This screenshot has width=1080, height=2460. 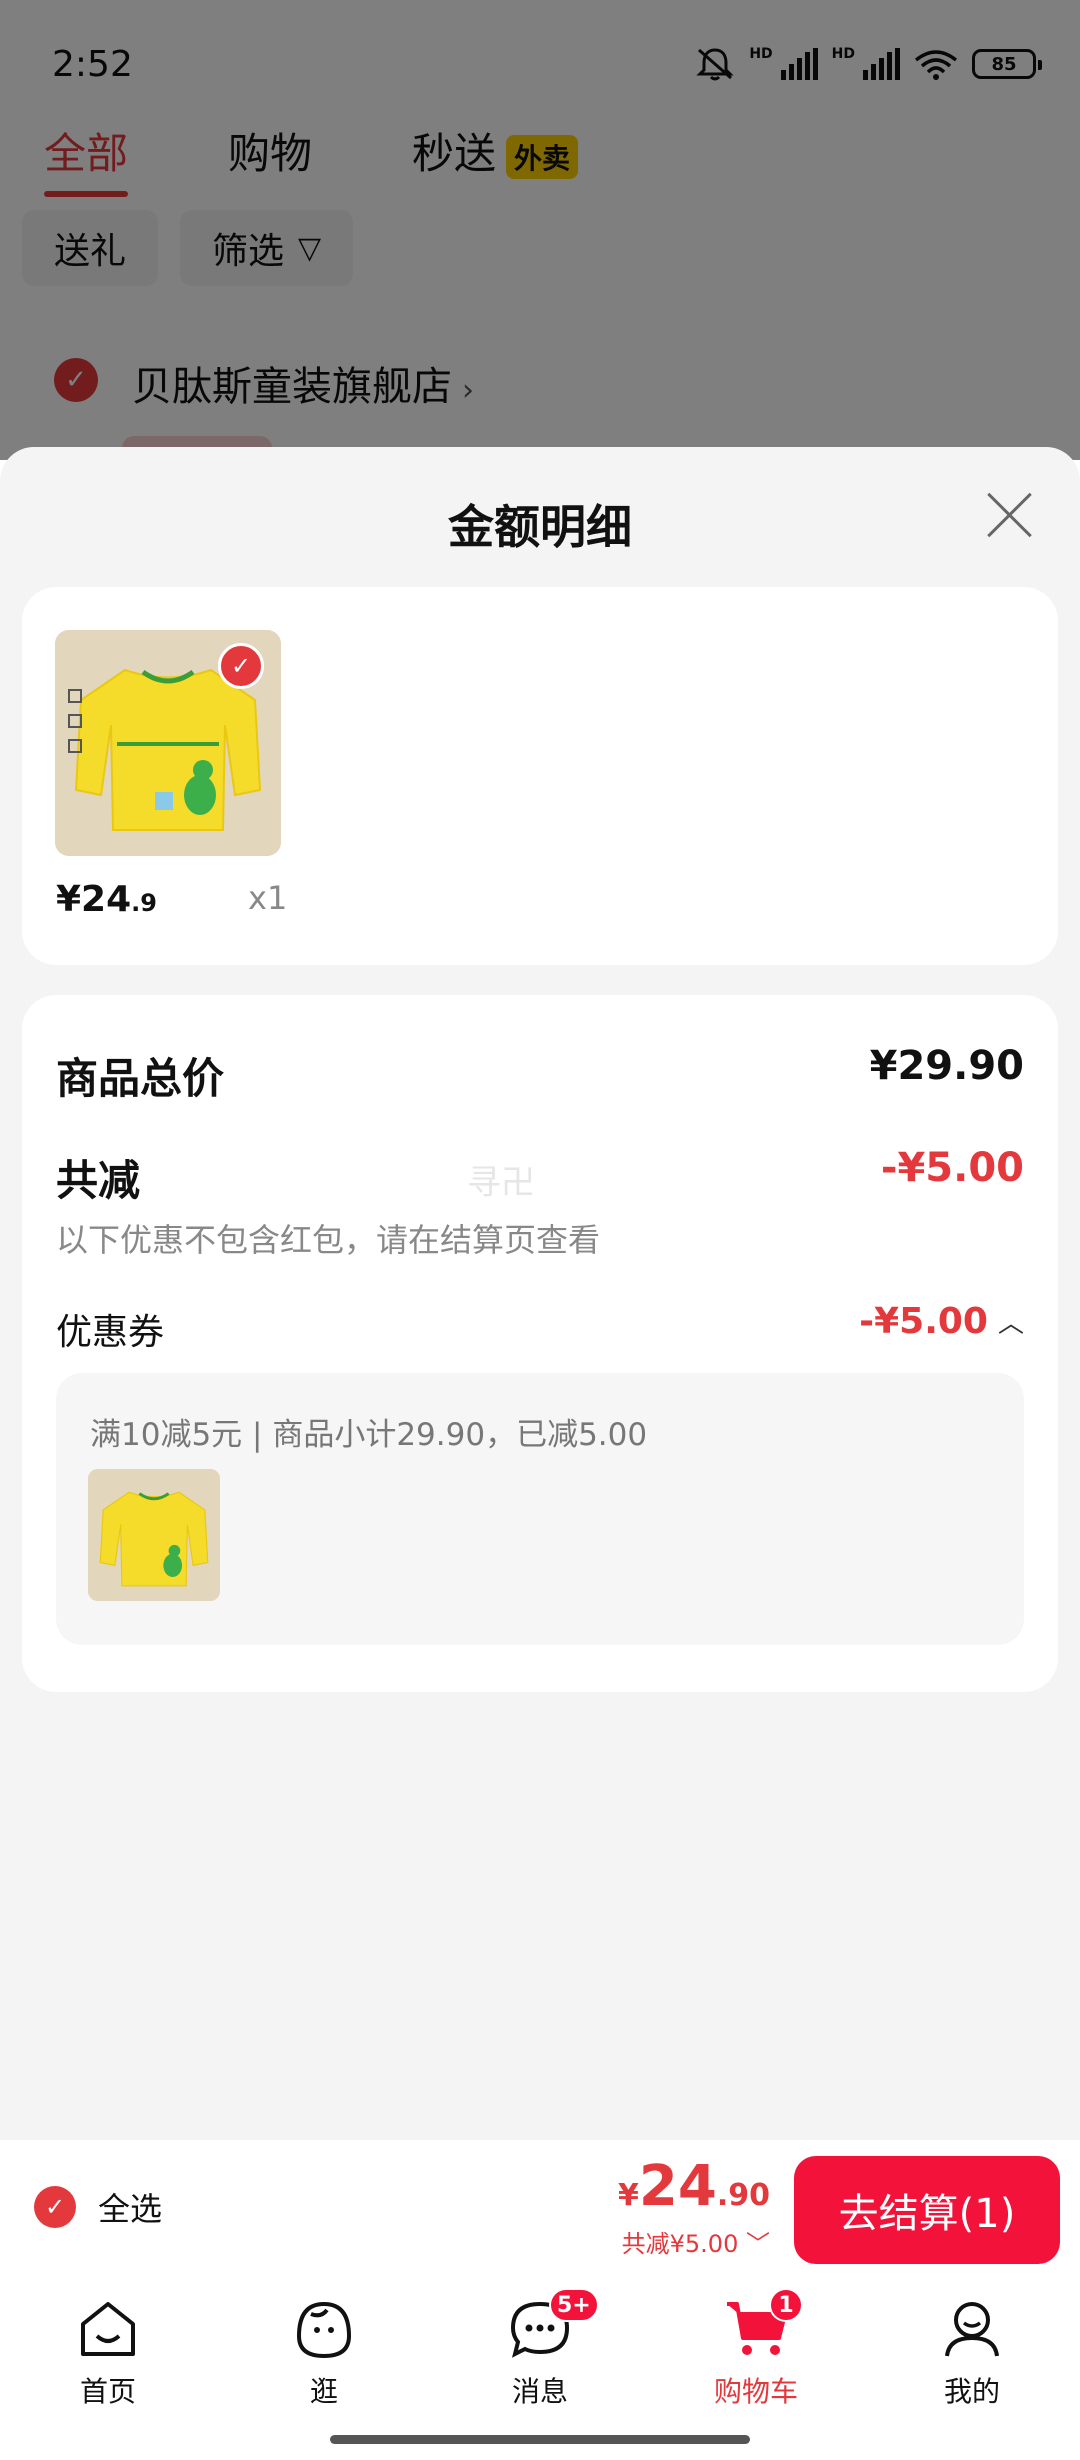 What do you see at coordinates (743, 2195) in the screenshot?
I see `checkout-total-dec: .90` at bounding box center [743, 2195].